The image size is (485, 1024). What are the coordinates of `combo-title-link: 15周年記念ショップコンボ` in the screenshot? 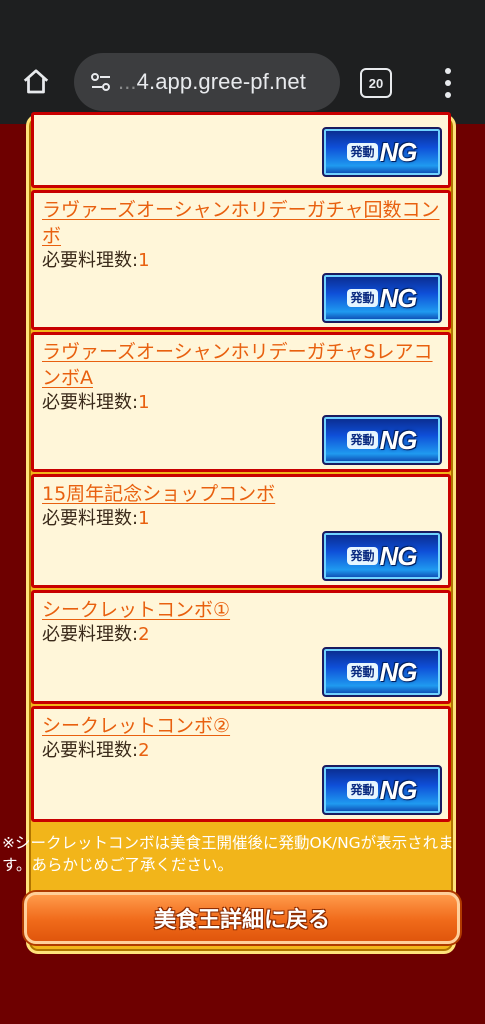 It's located at (243, 494).